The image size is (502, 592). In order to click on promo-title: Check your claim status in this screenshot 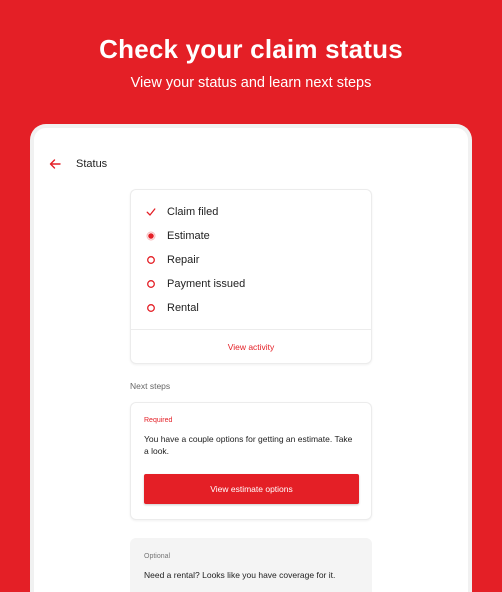, I will do `click(251, 49)`.